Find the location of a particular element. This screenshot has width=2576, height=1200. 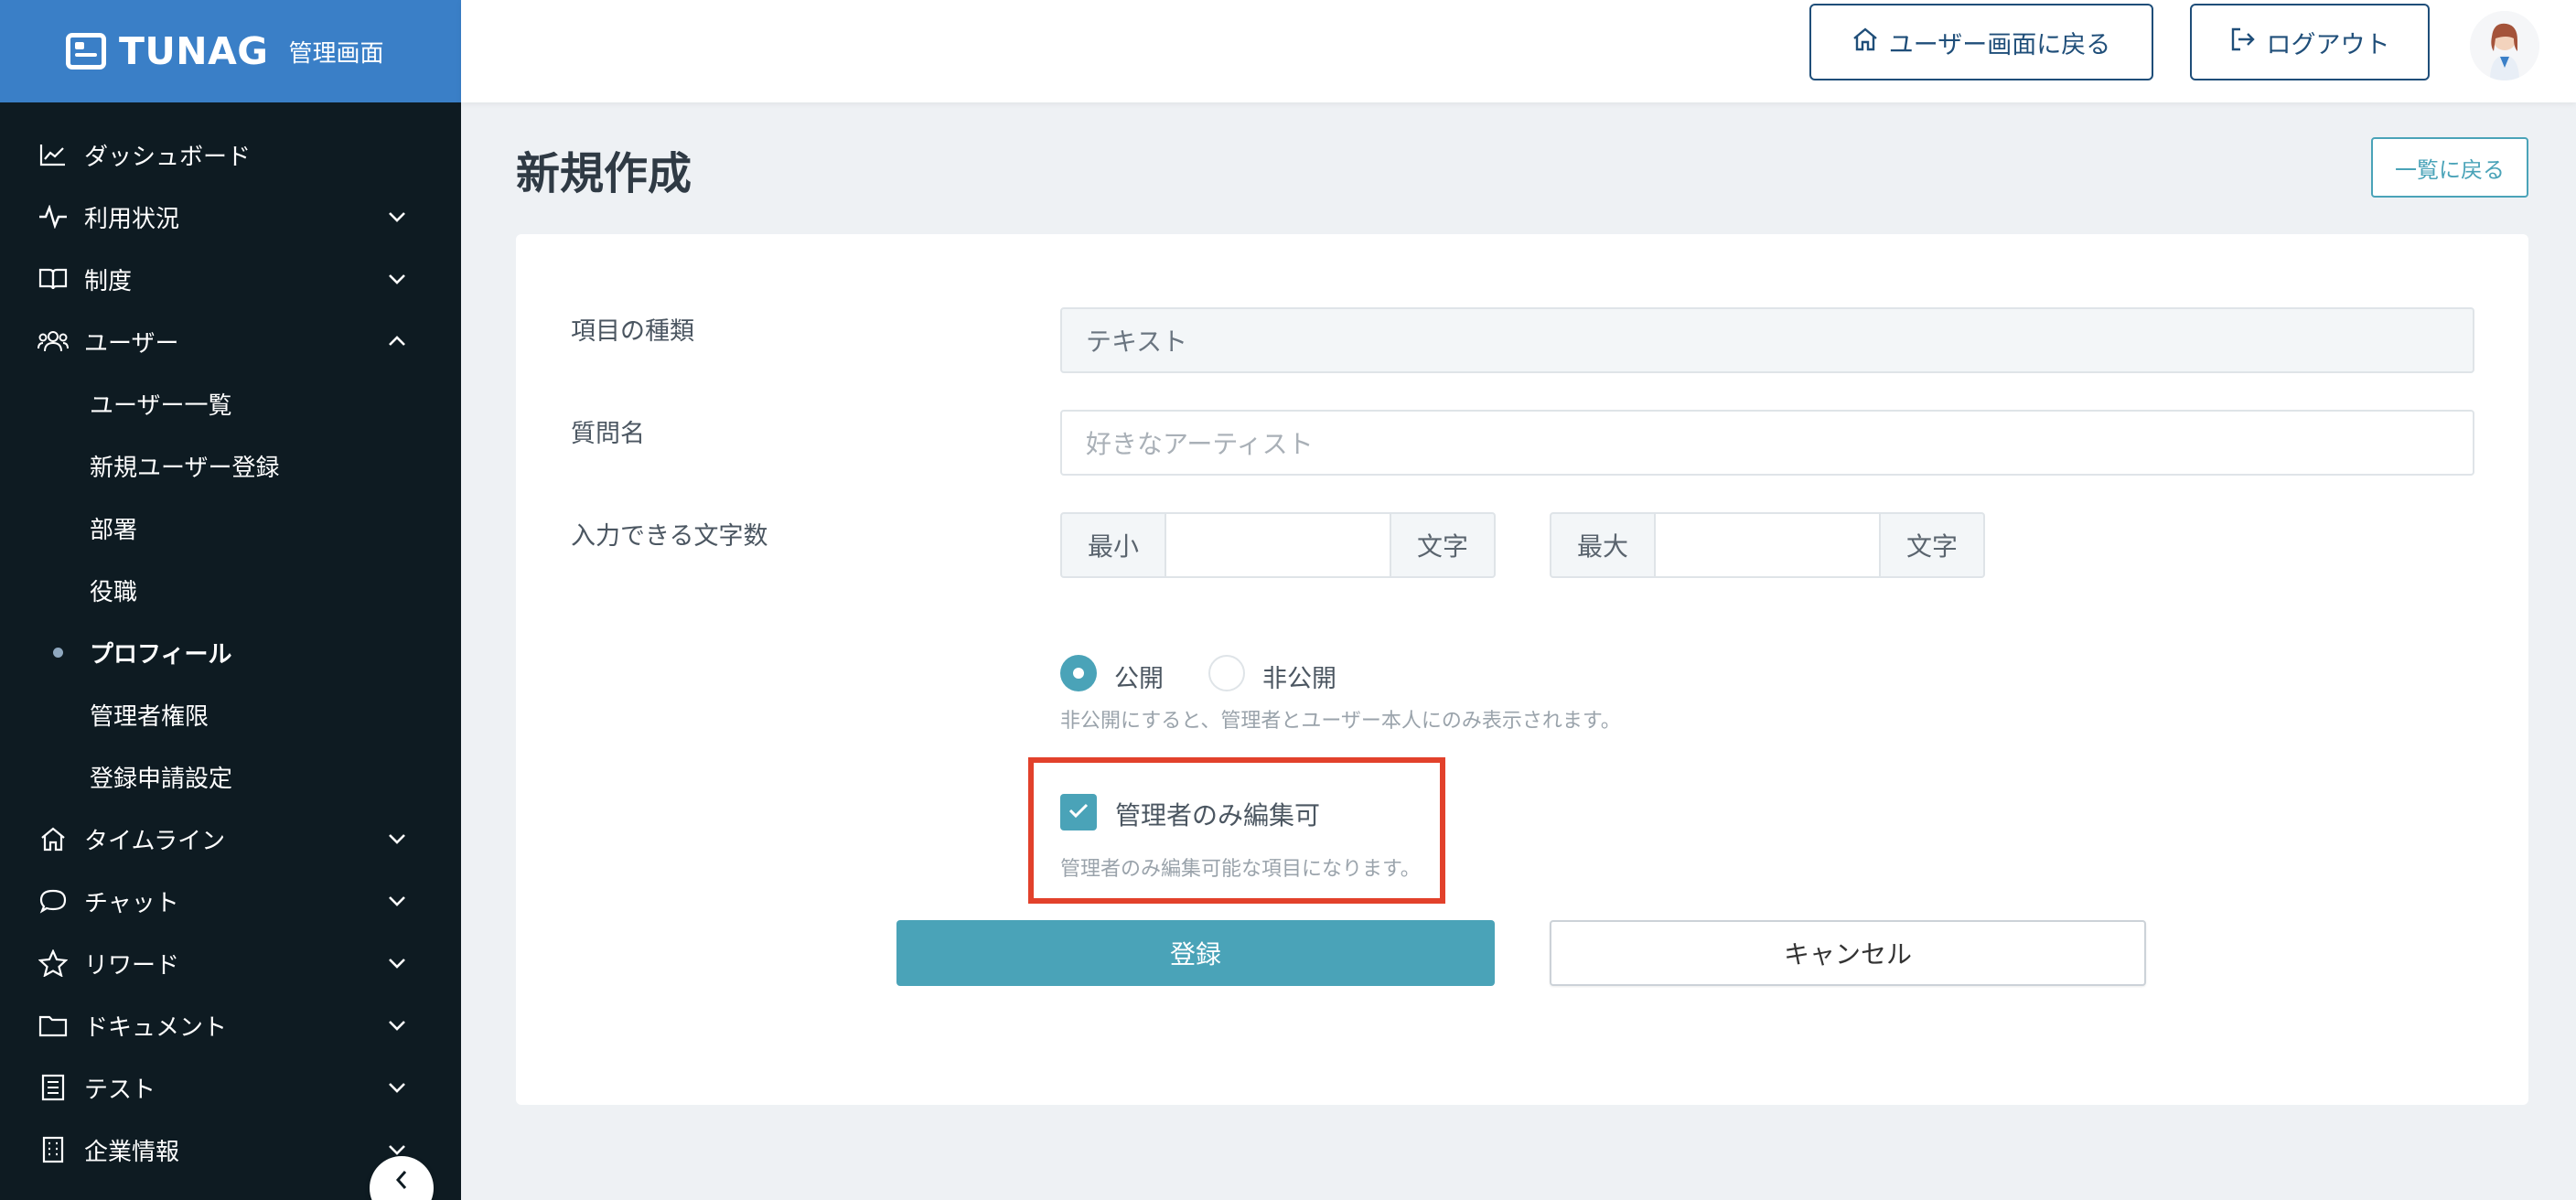

min-char-input is located at coordinates (1278, 545).